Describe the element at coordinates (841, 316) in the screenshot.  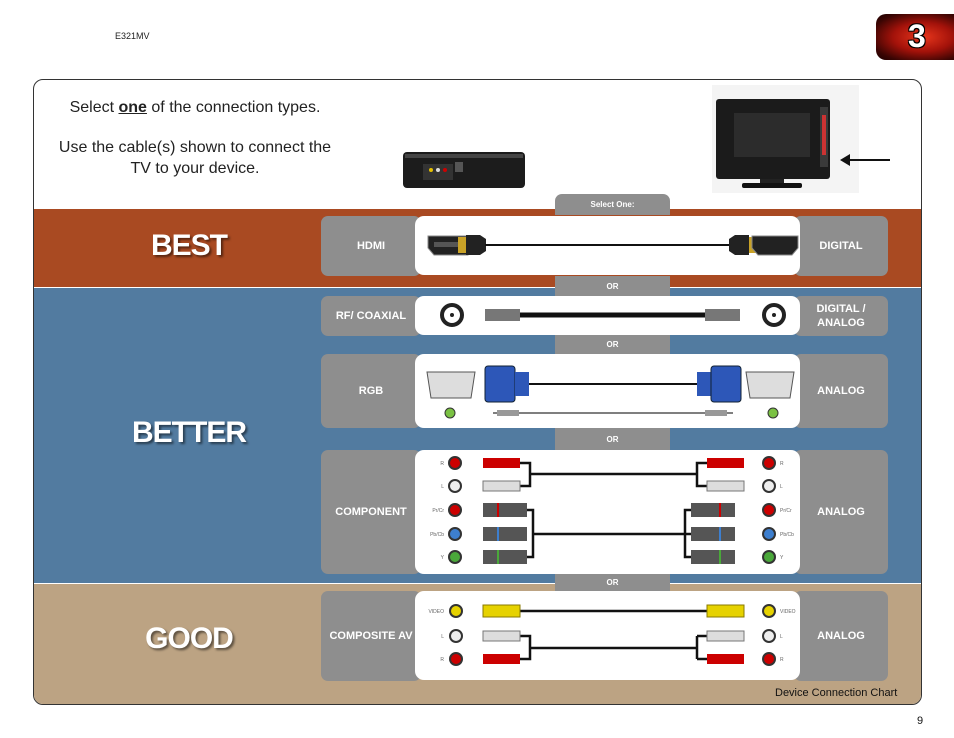
I see `row-type-rf: DIGITAL / ANALOG` at that location.